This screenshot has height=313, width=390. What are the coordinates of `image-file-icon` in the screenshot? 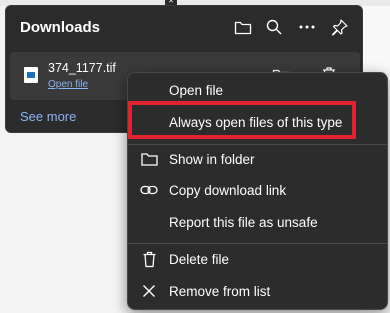 It's located at (31, 75).